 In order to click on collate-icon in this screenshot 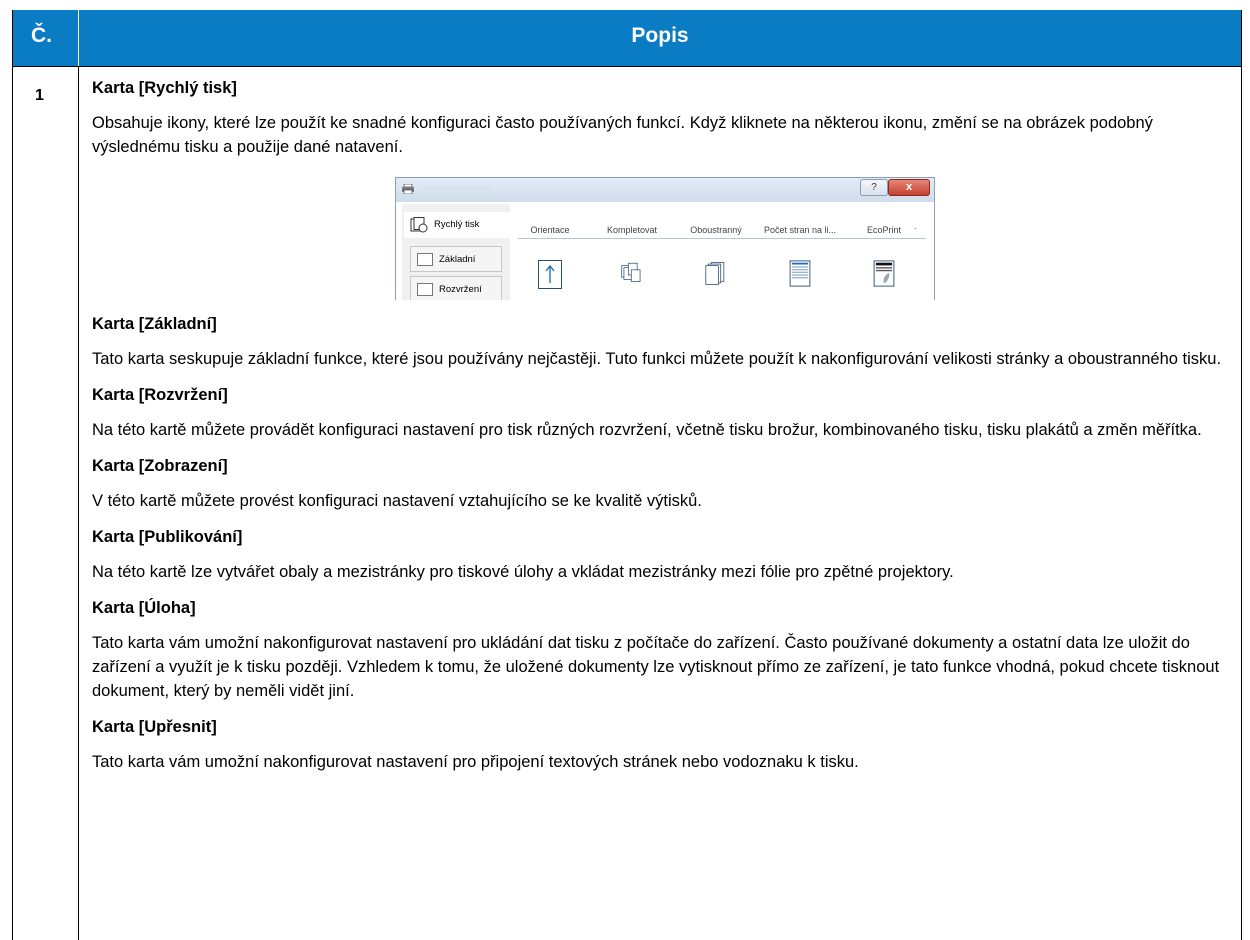, I will do `click(632, 273)`.